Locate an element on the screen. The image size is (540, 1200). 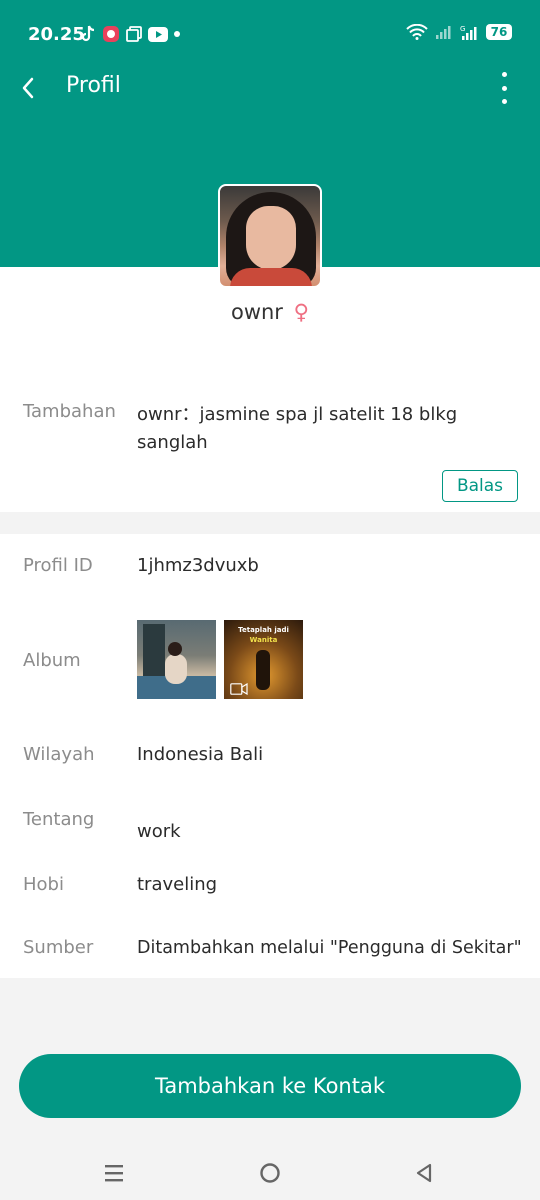
video-figure is located at coordinates (263, 670).